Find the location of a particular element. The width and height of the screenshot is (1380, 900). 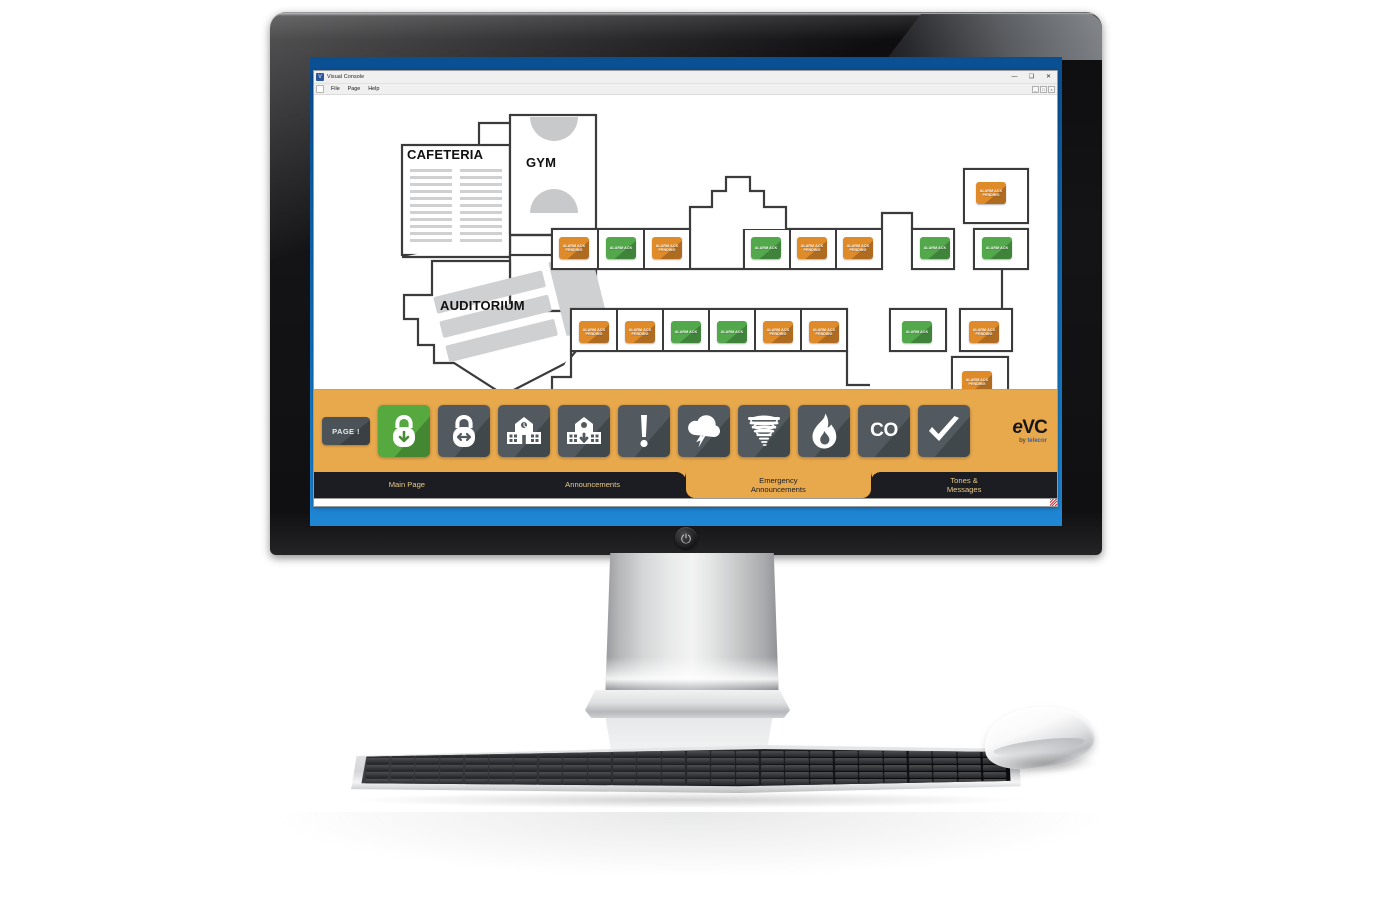

menu-file: File is located at coordinates (335, 89).